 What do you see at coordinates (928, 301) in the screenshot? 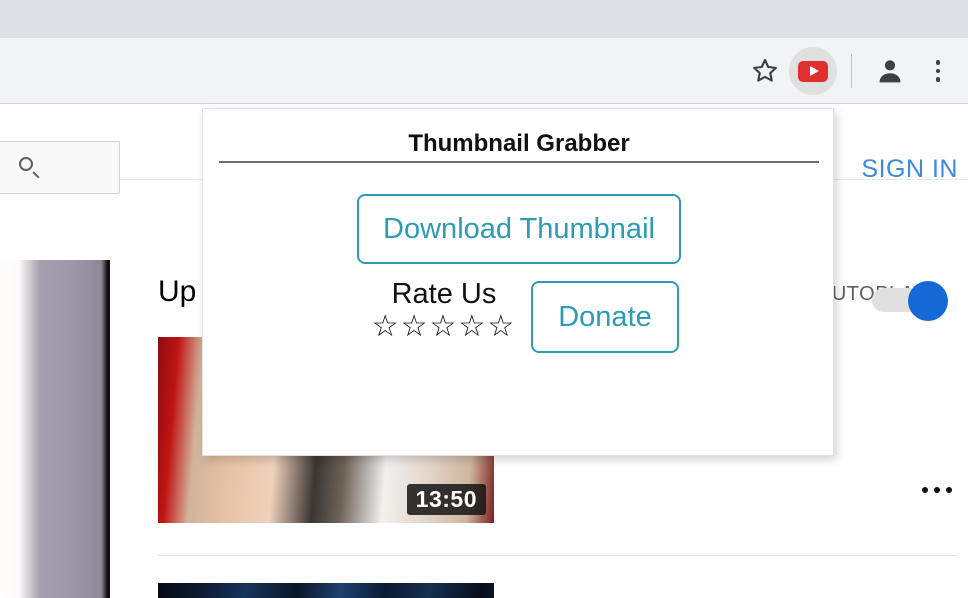
I see `autoplay-toggle-knob` at bounding box center [928, 301].